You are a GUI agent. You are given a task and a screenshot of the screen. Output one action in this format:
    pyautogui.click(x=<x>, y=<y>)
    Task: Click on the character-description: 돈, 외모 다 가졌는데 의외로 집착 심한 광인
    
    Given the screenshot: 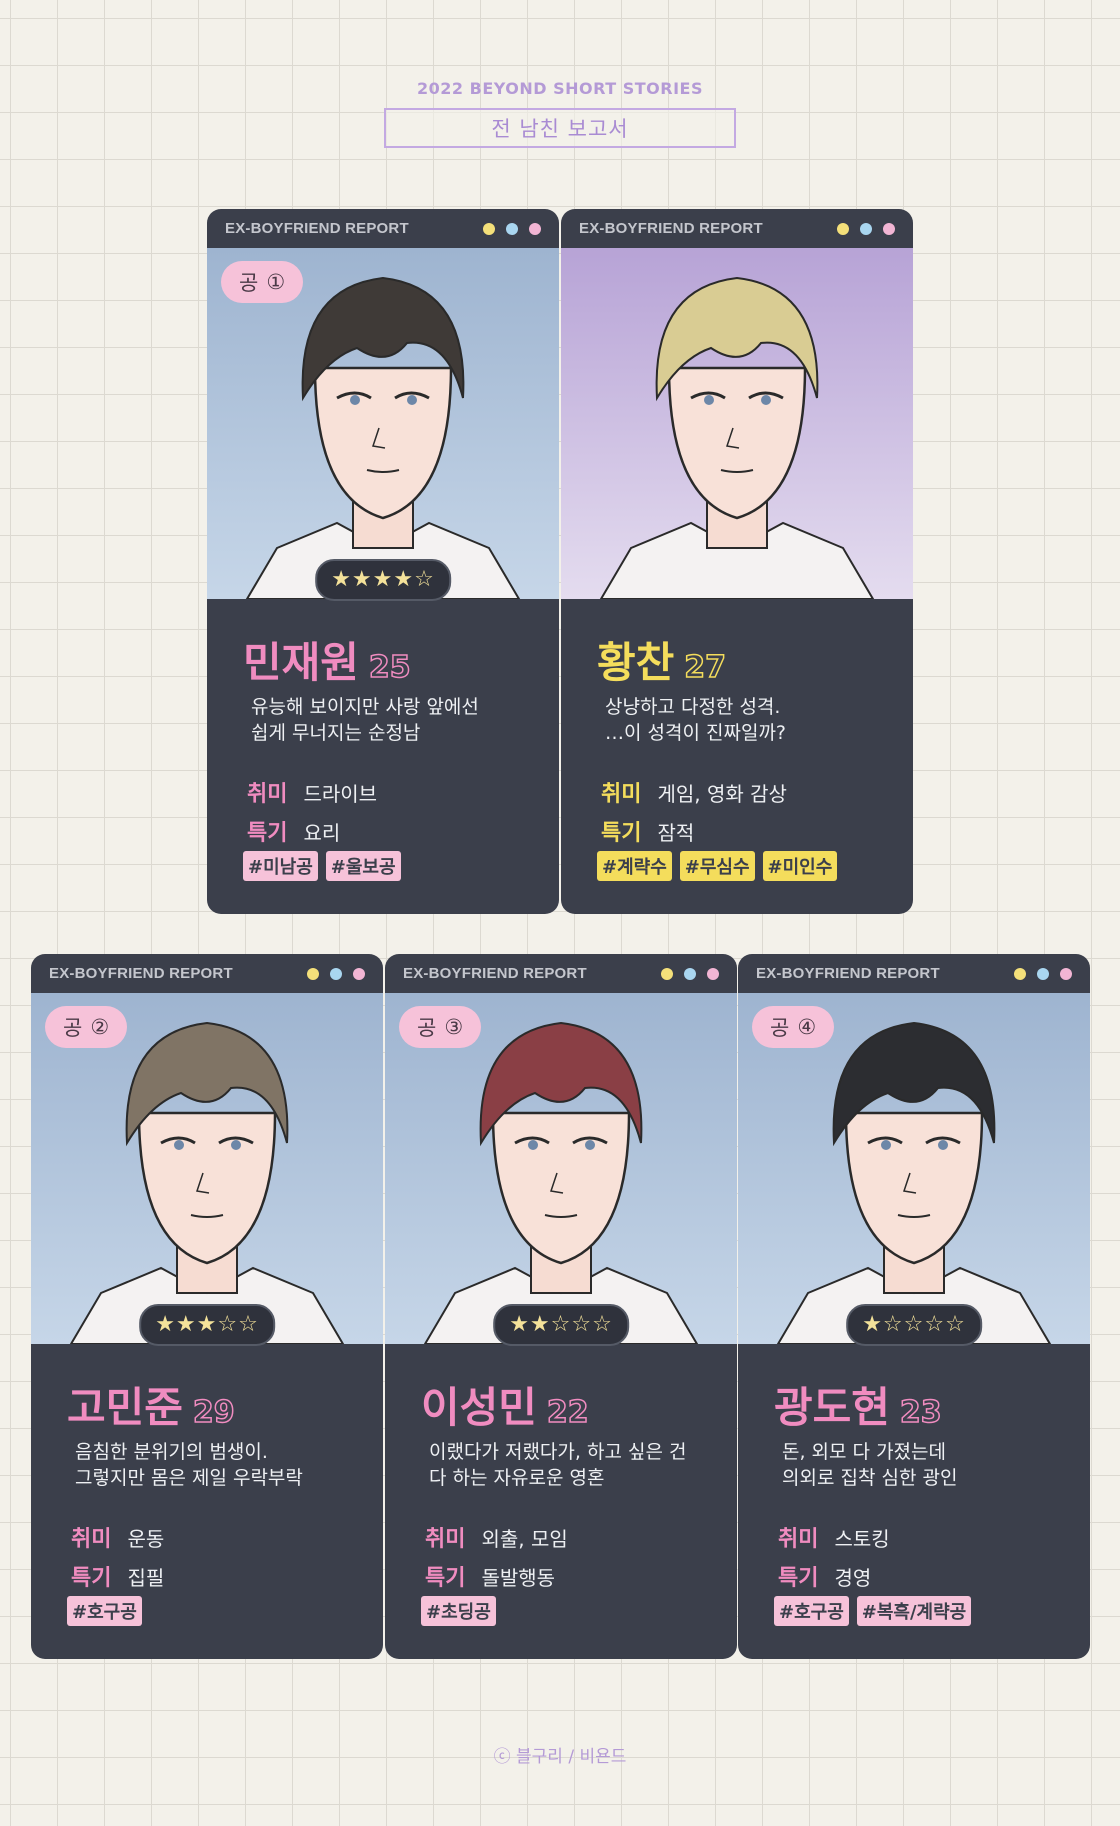 What is the action you would take?
    pyautogui.click(x=927, y=1465)
    